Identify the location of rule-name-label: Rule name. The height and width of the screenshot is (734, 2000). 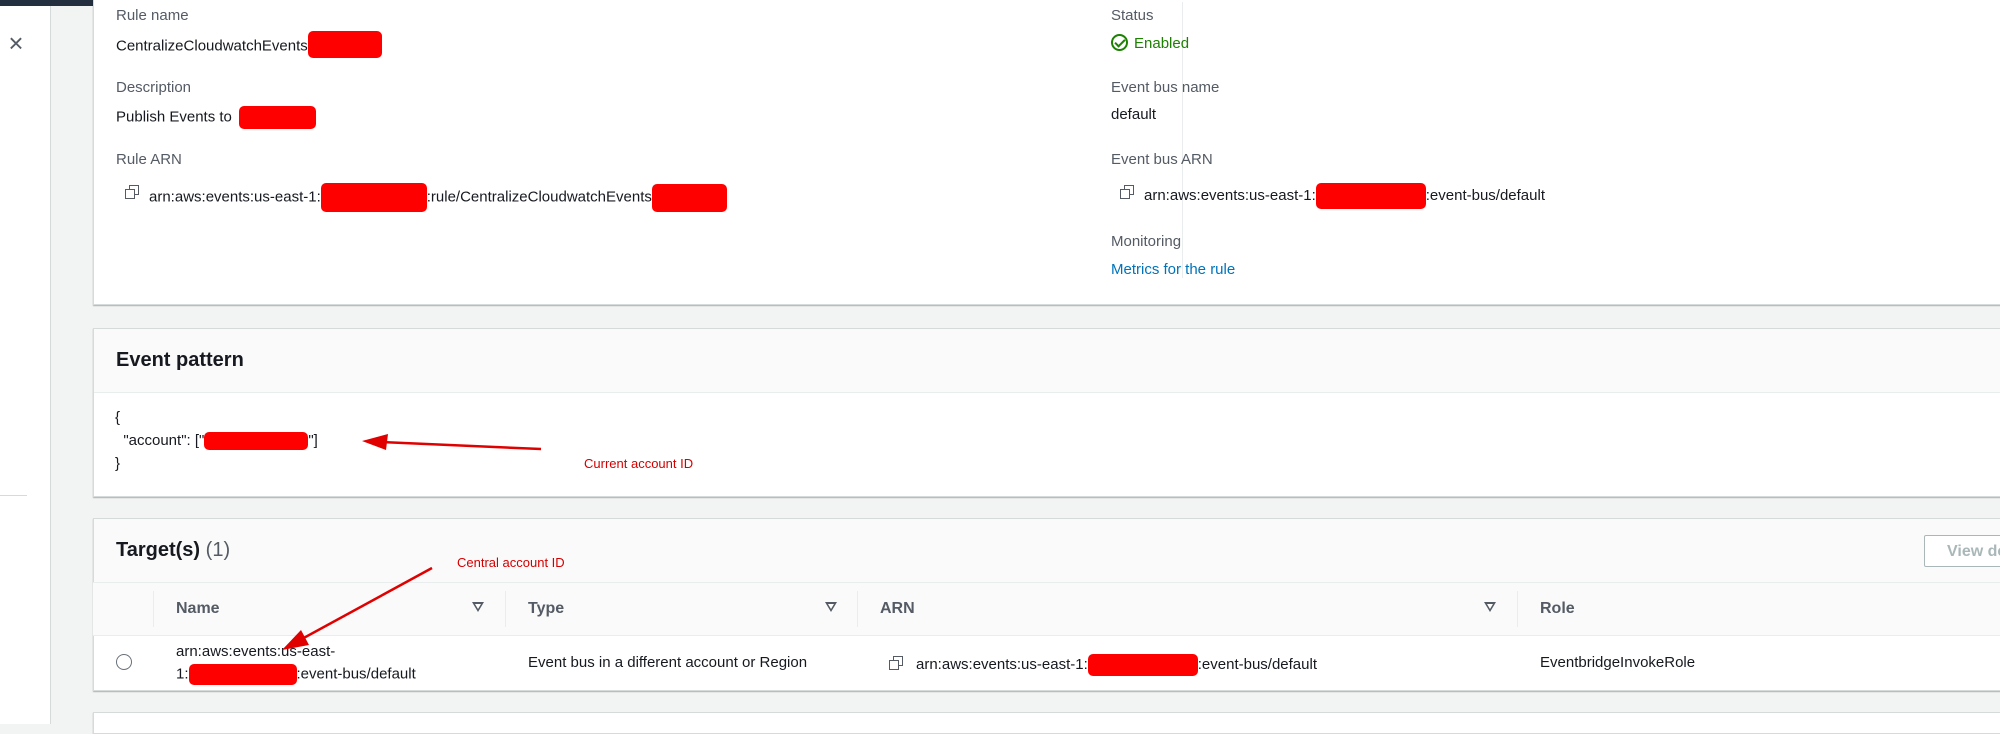
(152, 15).